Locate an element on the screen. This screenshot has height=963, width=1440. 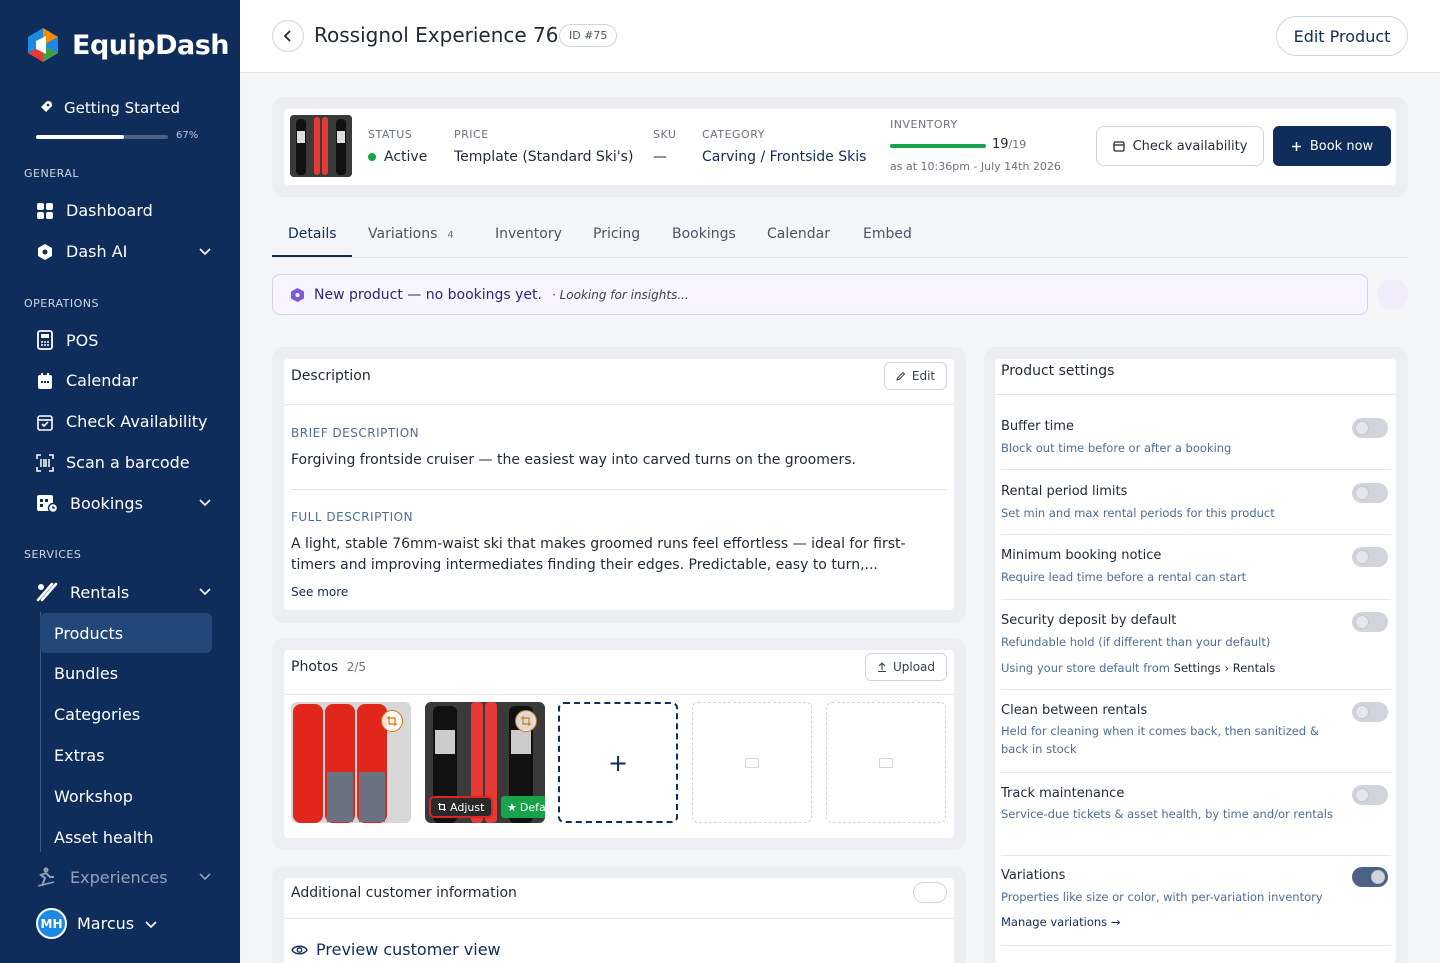
status-field: STATUS Active is located at coordinates (397, 146).